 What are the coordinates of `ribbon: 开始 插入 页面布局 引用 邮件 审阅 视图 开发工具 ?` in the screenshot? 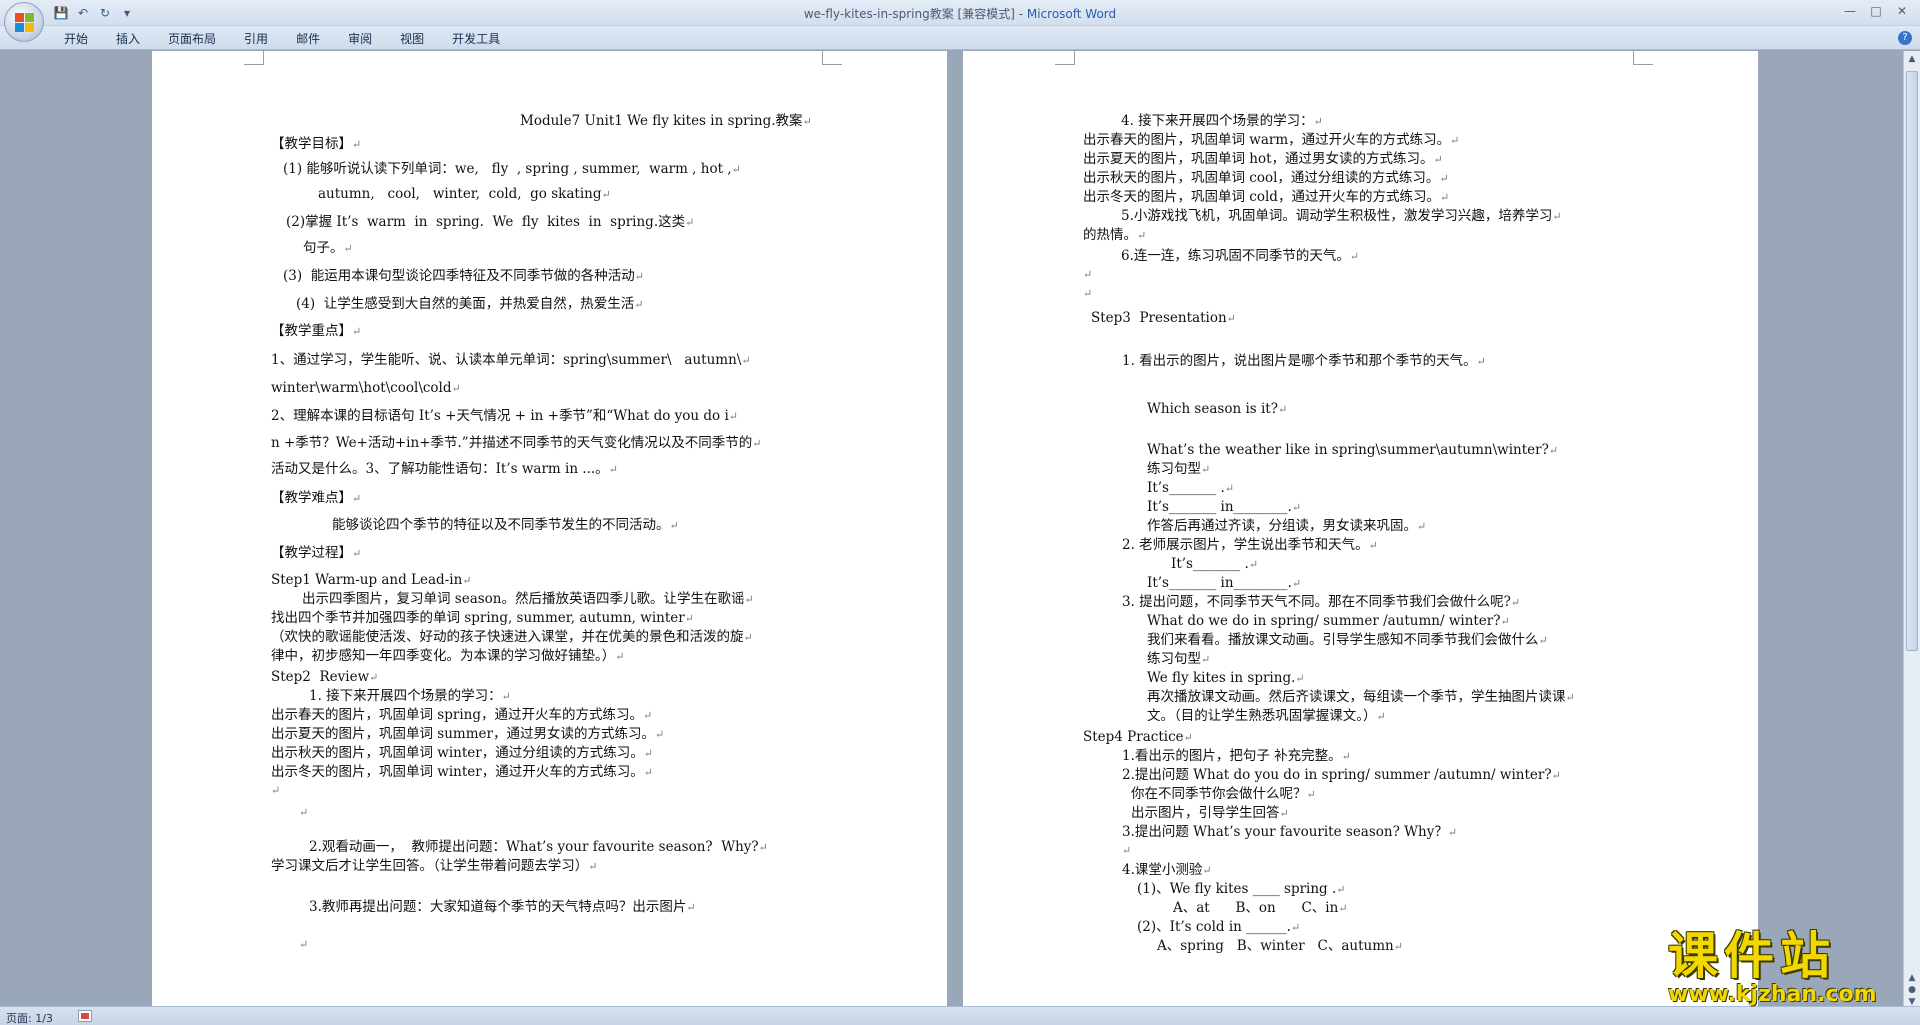 It's located at (960, 38).